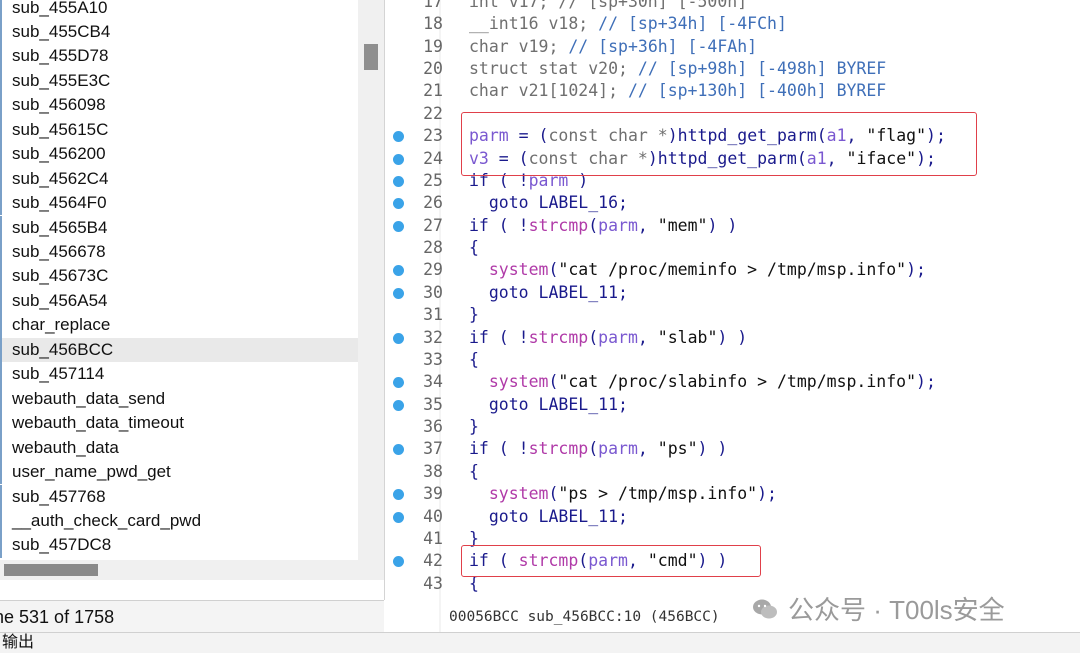  I want to click on function-list-item: sub_455CB4, so click(179, 32).